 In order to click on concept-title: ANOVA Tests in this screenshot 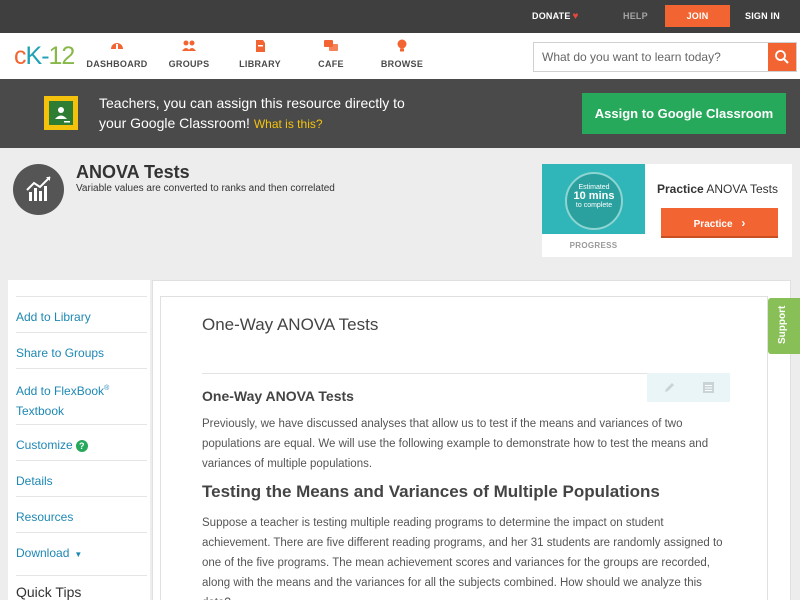, I will do `click(133, 172)`.